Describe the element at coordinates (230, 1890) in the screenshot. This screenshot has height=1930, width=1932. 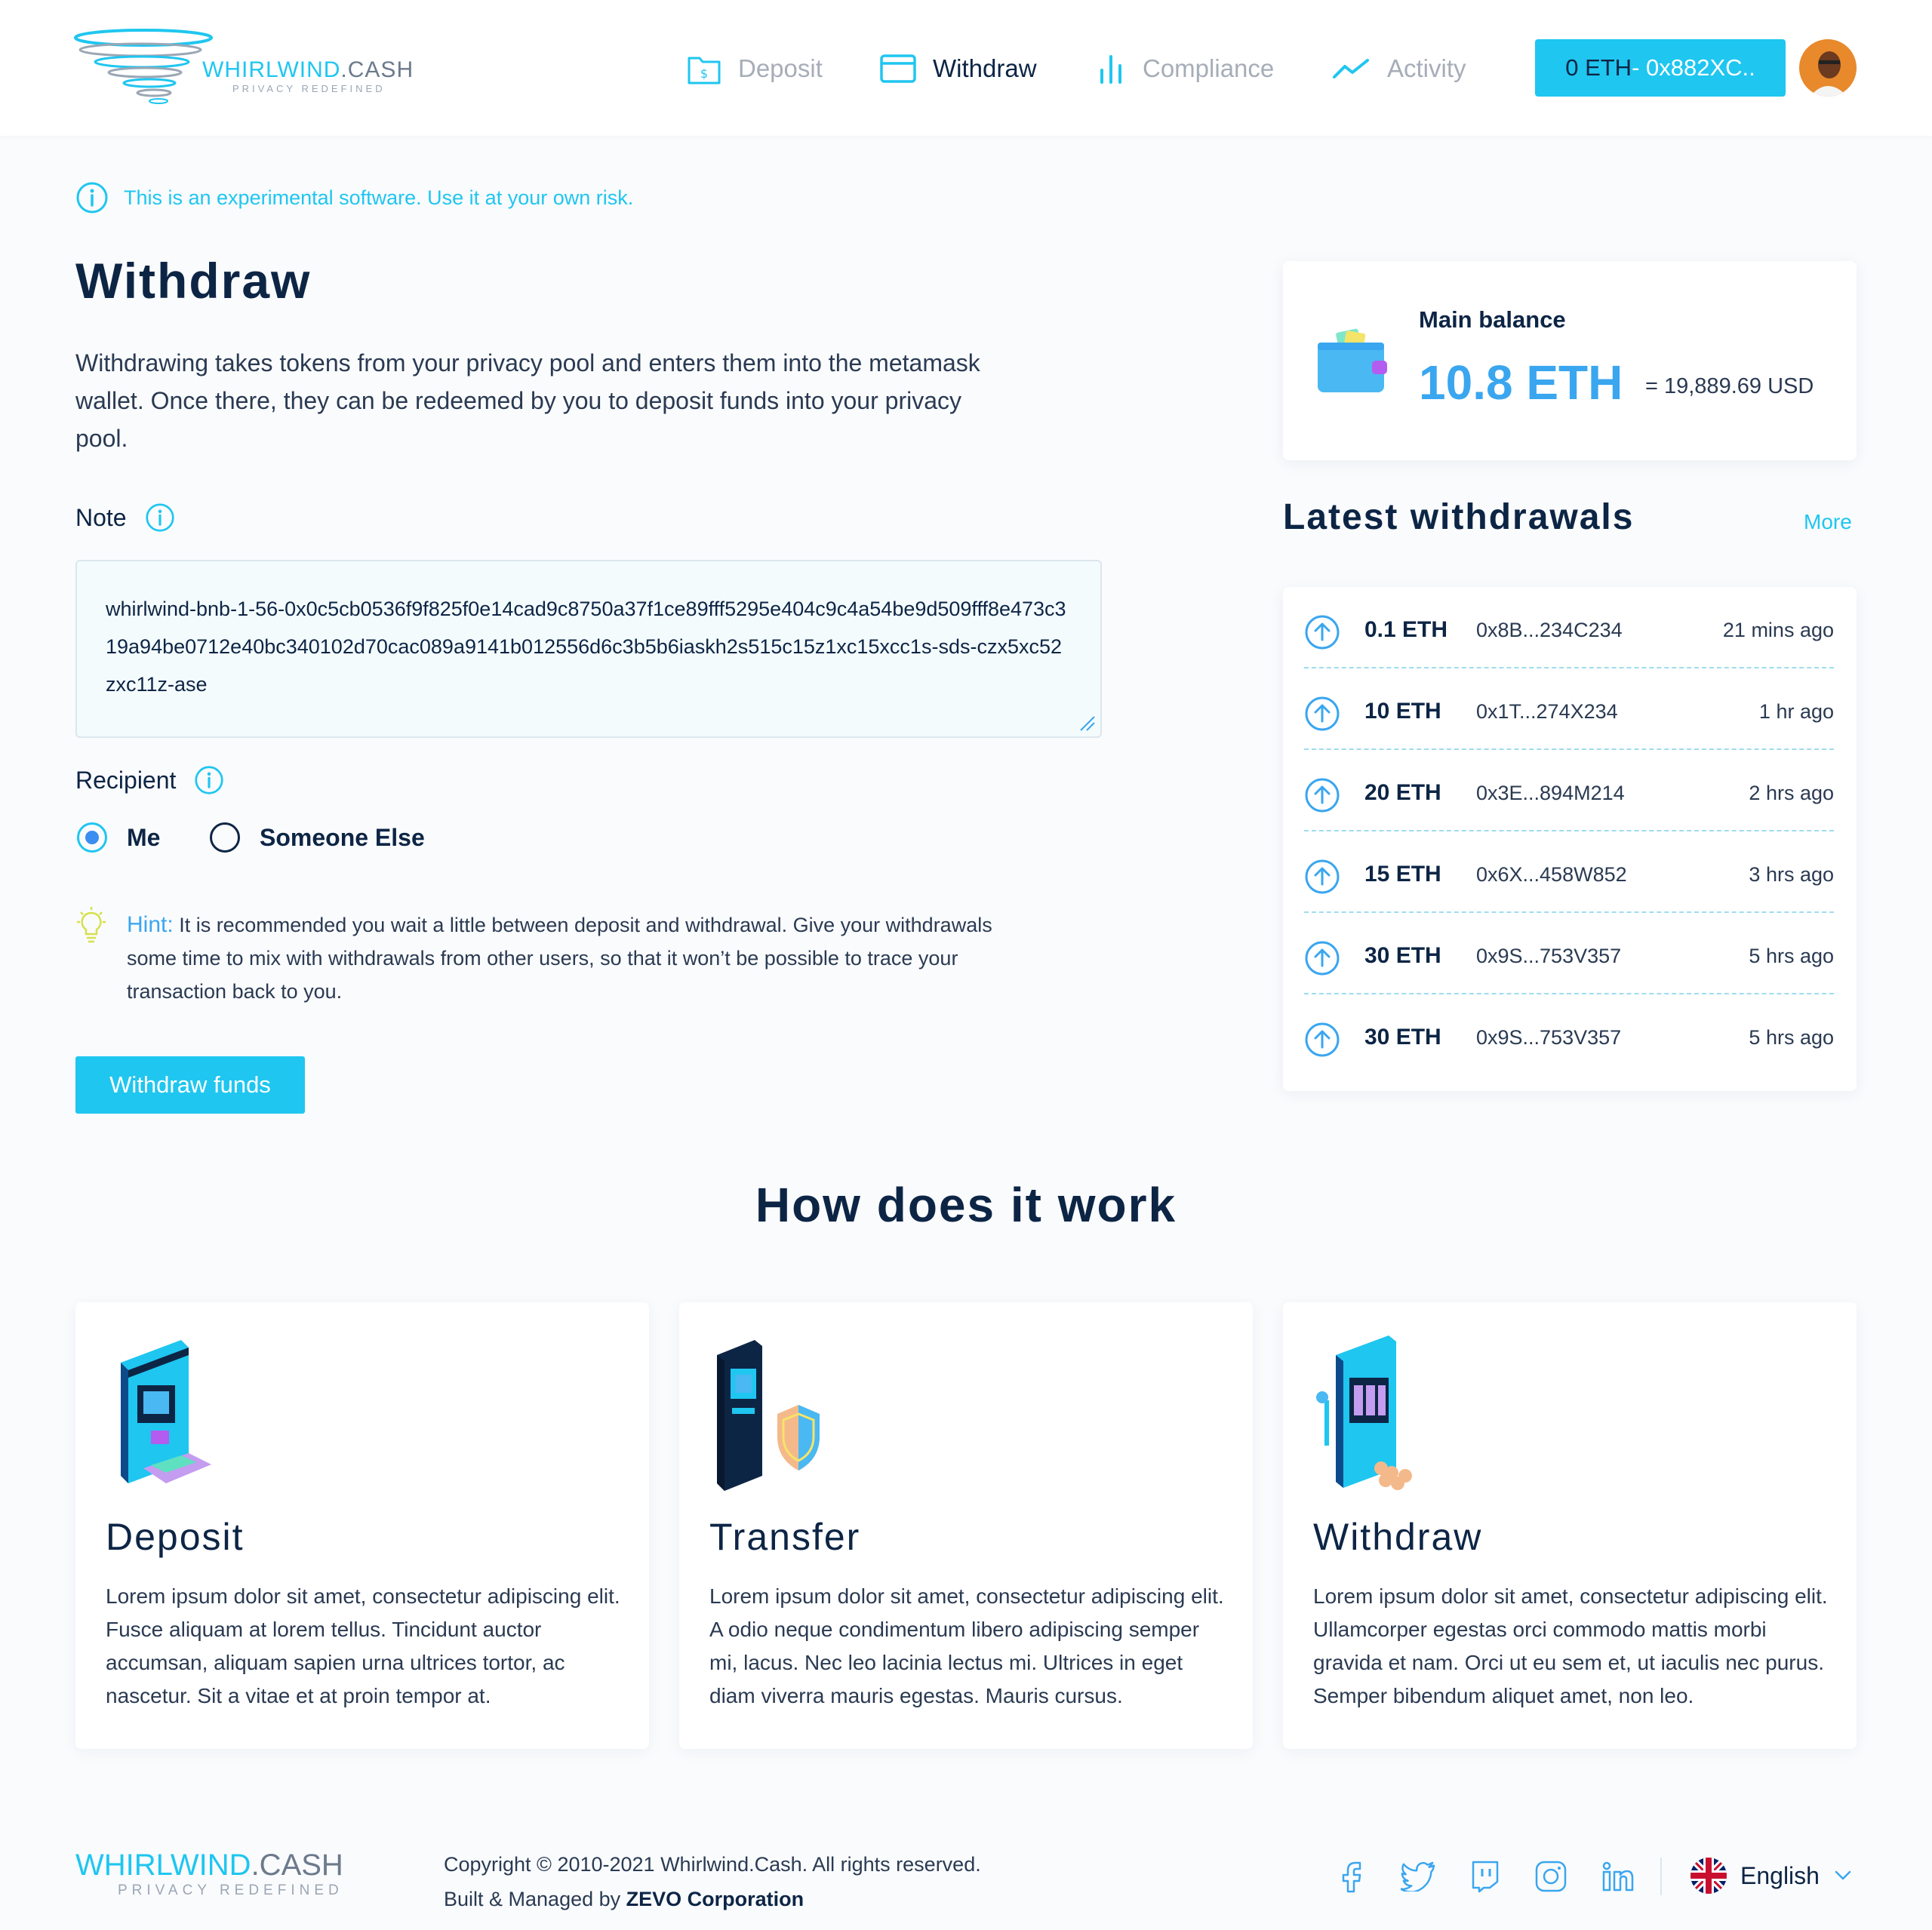
I see `footer-tagline: PRIVACY REDEFINED` at that location.